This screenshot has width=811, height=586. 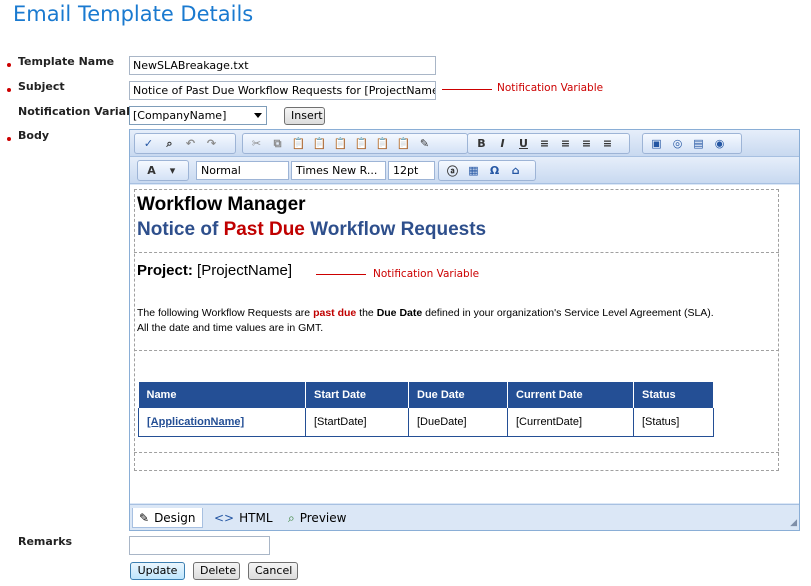 What do you see at coordinates (33, 135) in the screenshot?
I see `body-label: Body` at bounding box center [33, 135].